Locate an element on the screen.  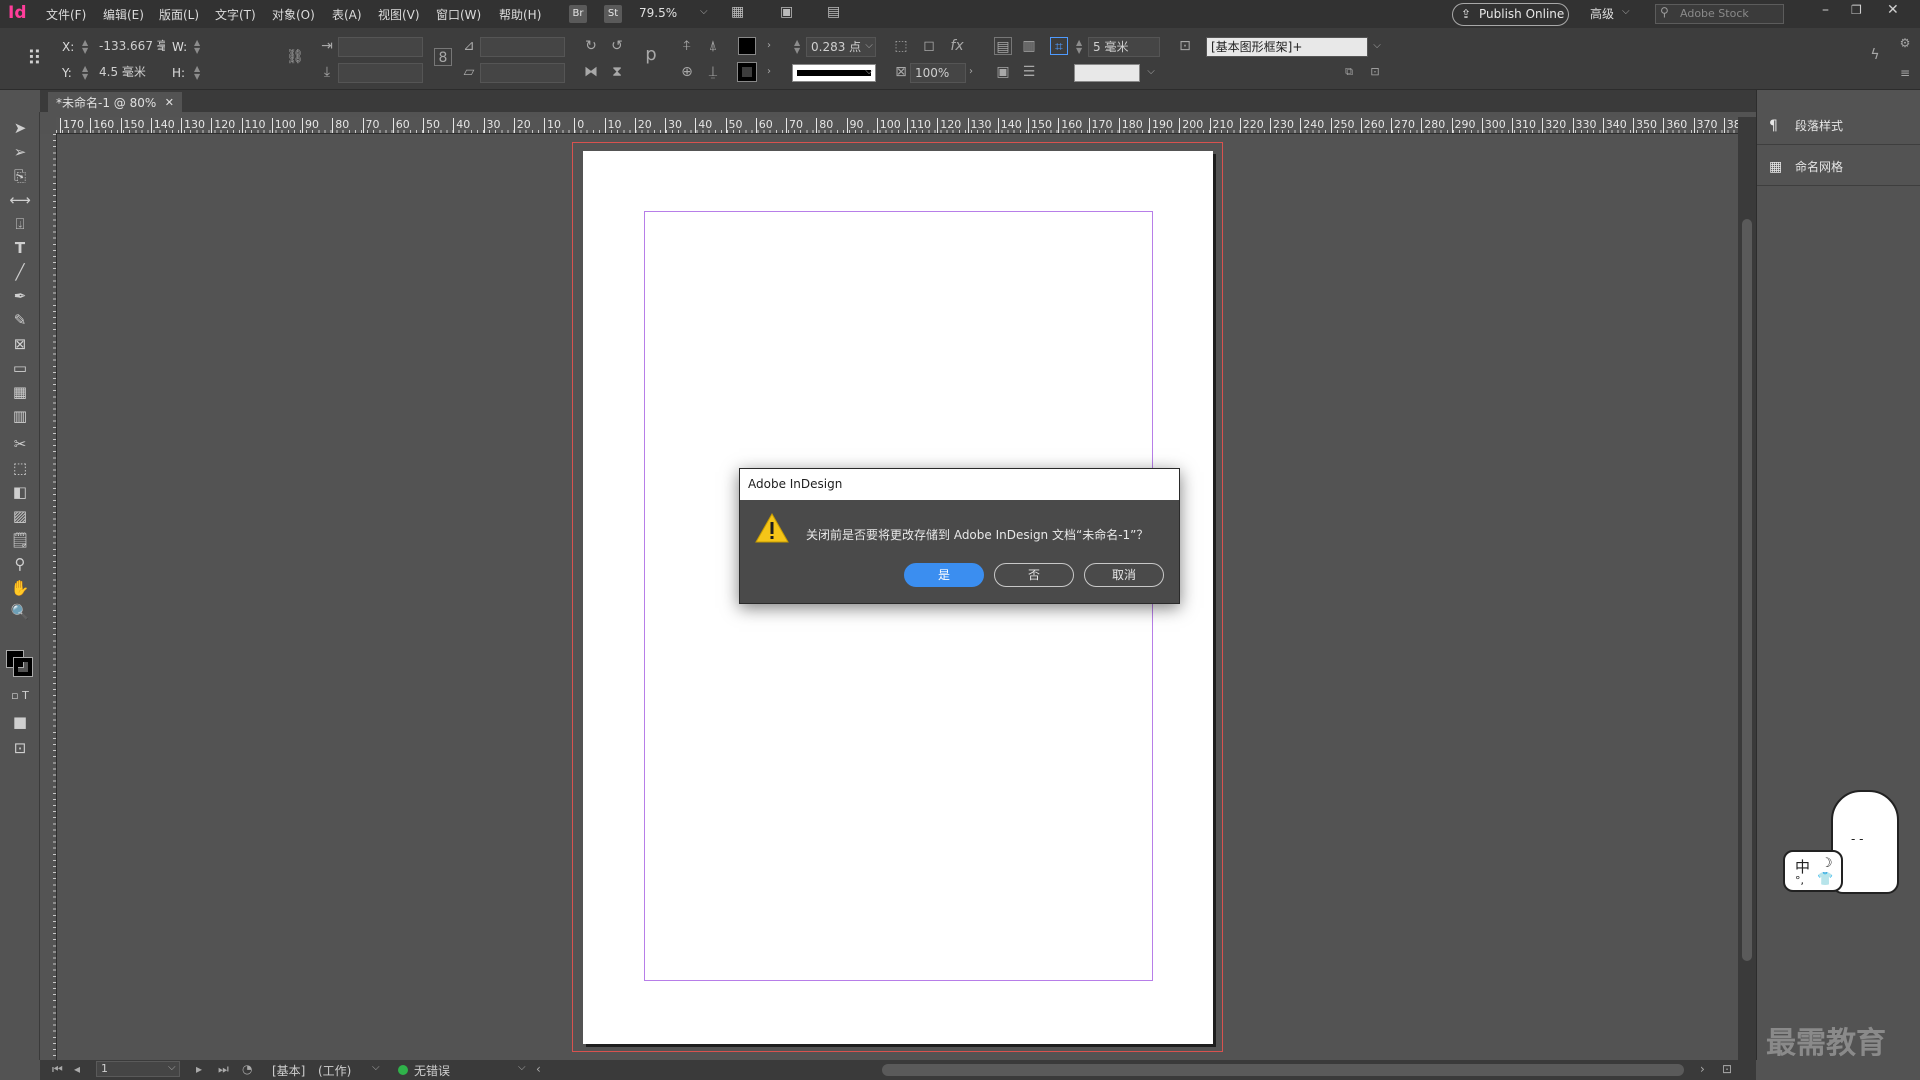
paragraph-styles-panel: ¶ 段落样式 is located at coordinates (1838, 126).